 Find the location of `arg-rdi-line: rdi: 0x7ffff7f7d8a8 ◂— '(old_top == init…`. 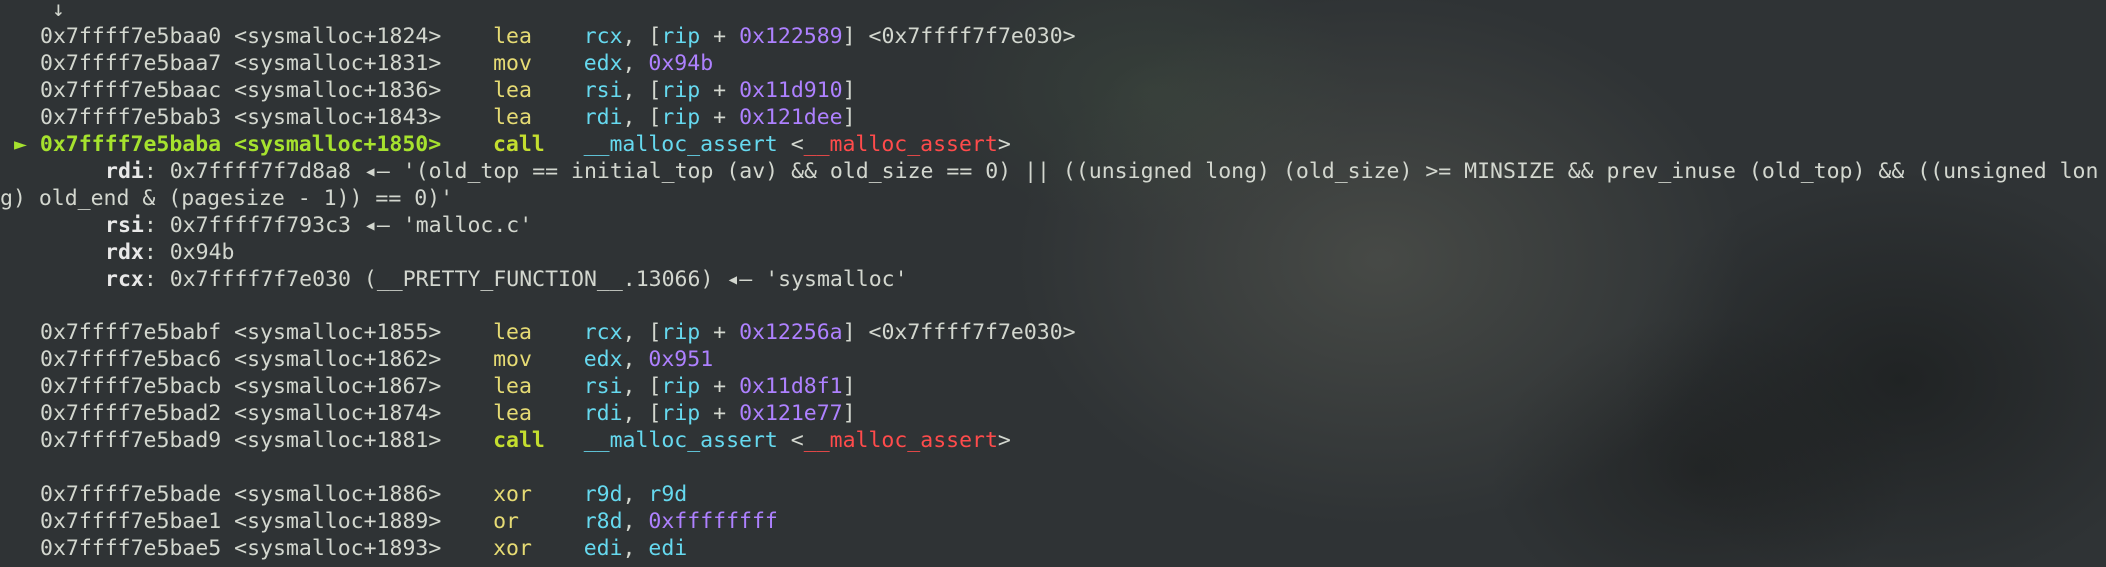

arg-rdi-line: rdi: 0x7ffff7f7d8a8 ◂— '(old_top == init… is located at coordinates (1102, 171).